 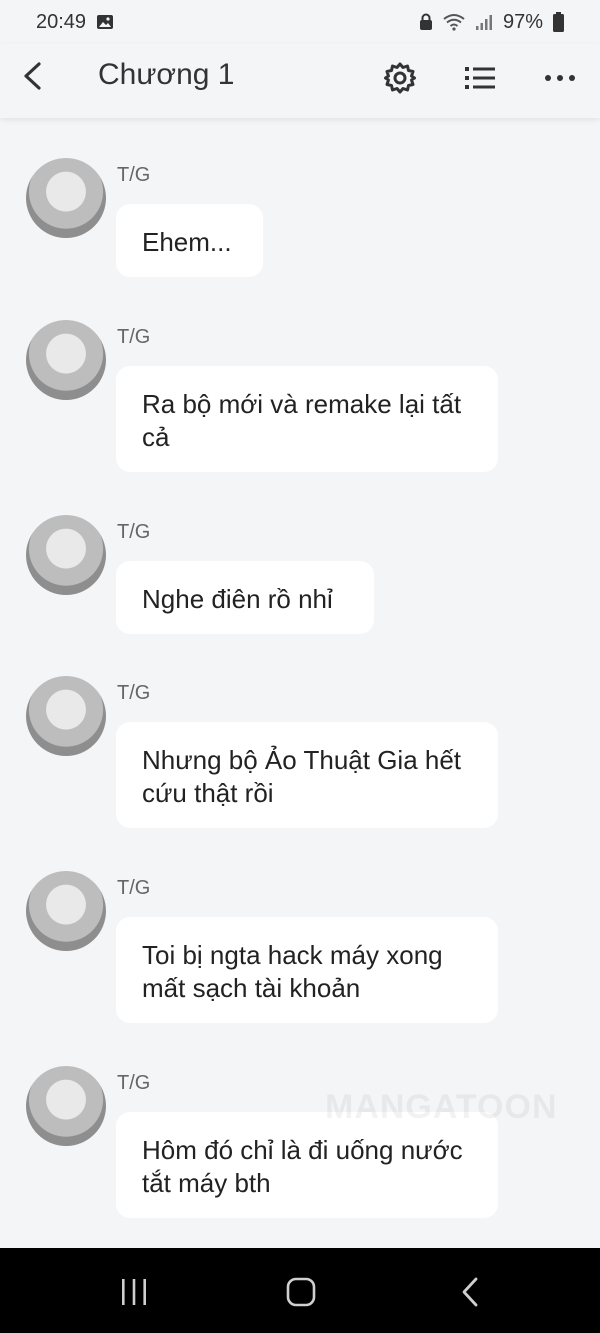 What do you see at coordinates (32, 76) in the screenshot?
I see `back-icon` at bounding box center [32, 76].